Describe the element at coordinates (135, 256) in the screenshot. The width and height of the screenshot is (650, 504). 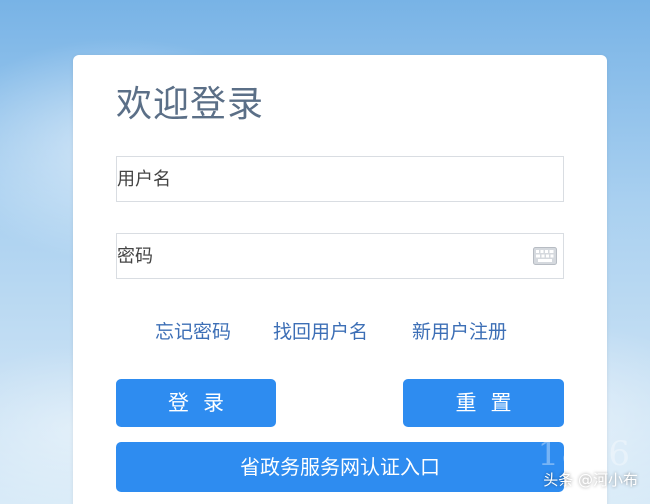
I see `password-placeholder: 密码` at that location.